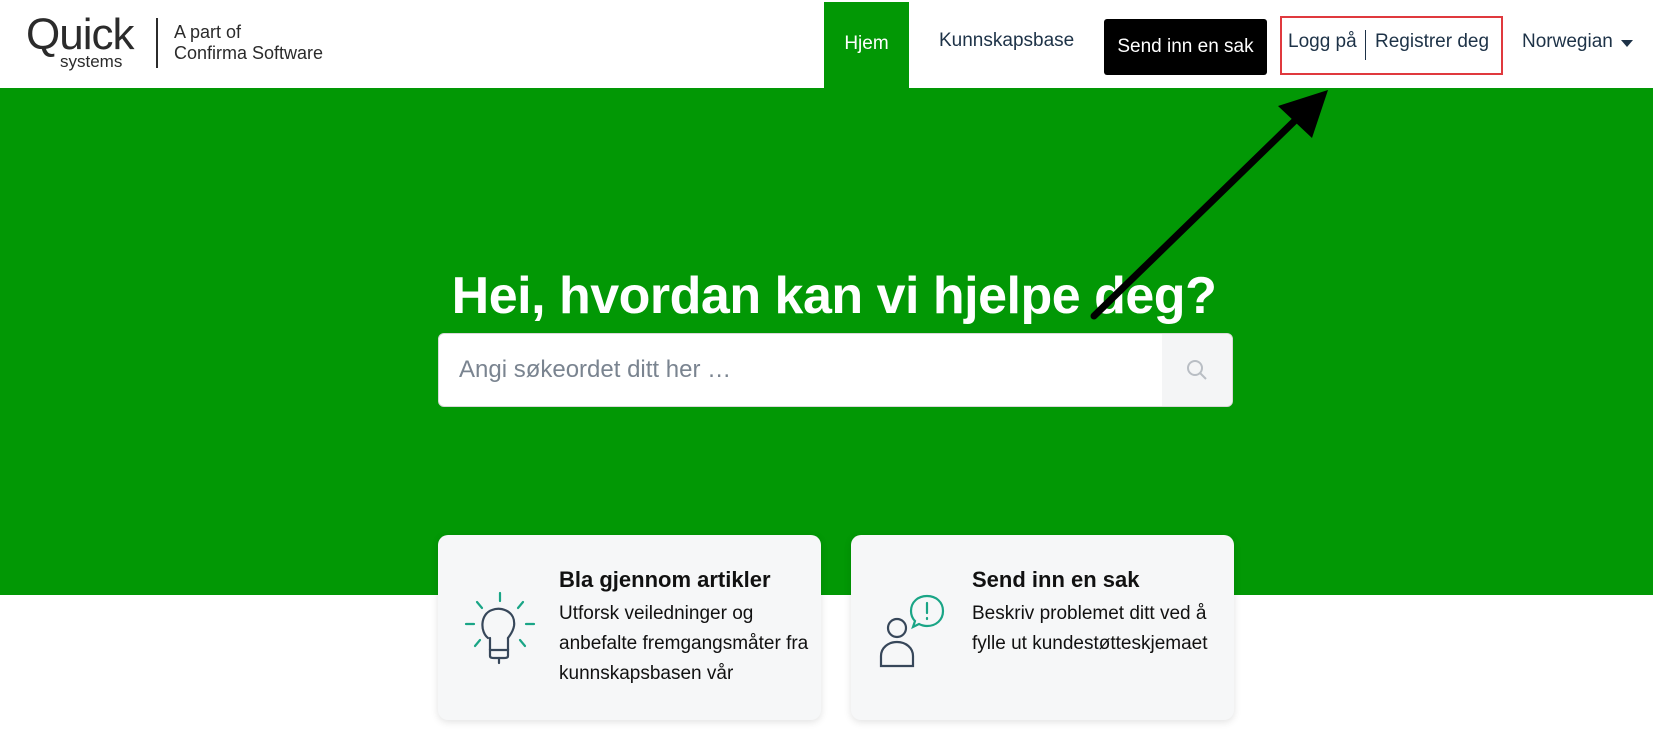 Image resolution: width=1653 pixels, height=738 pixels. Describe the element at coordinates (834, 296) in the screenshot. I see `hero-title: Hei, hvordan kan vi hjelpe deg?` at that location.